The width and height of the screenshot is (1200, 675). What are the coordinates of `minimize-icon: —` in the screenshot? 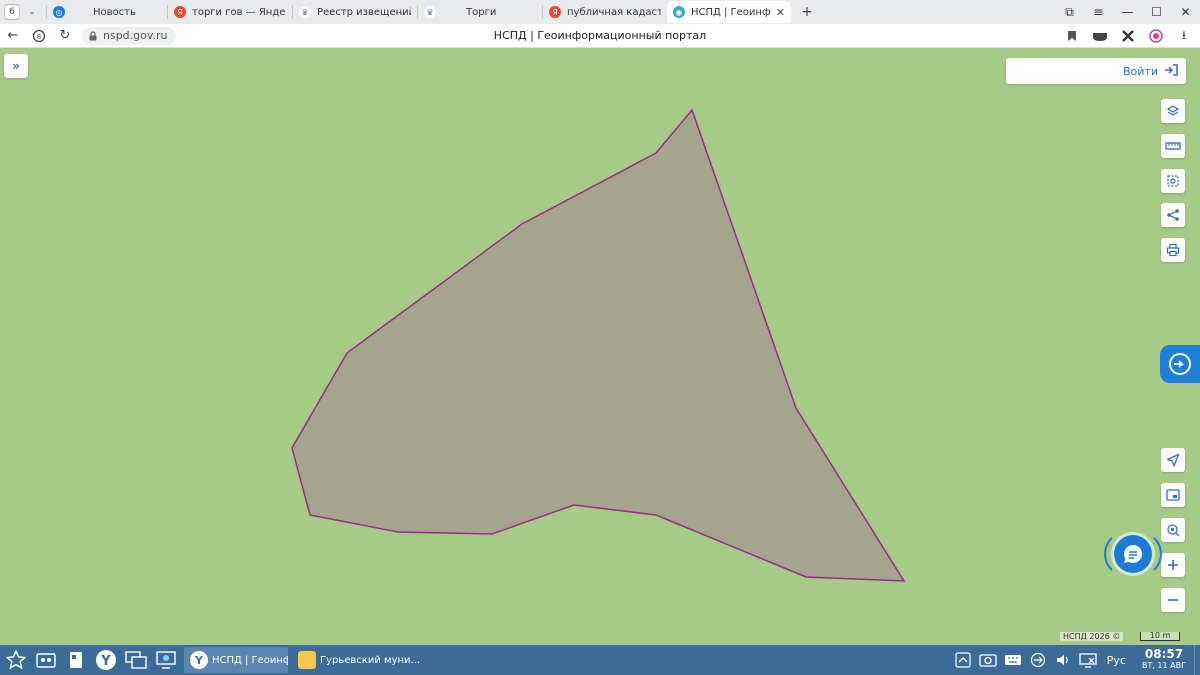 It's located at (1127, 12).